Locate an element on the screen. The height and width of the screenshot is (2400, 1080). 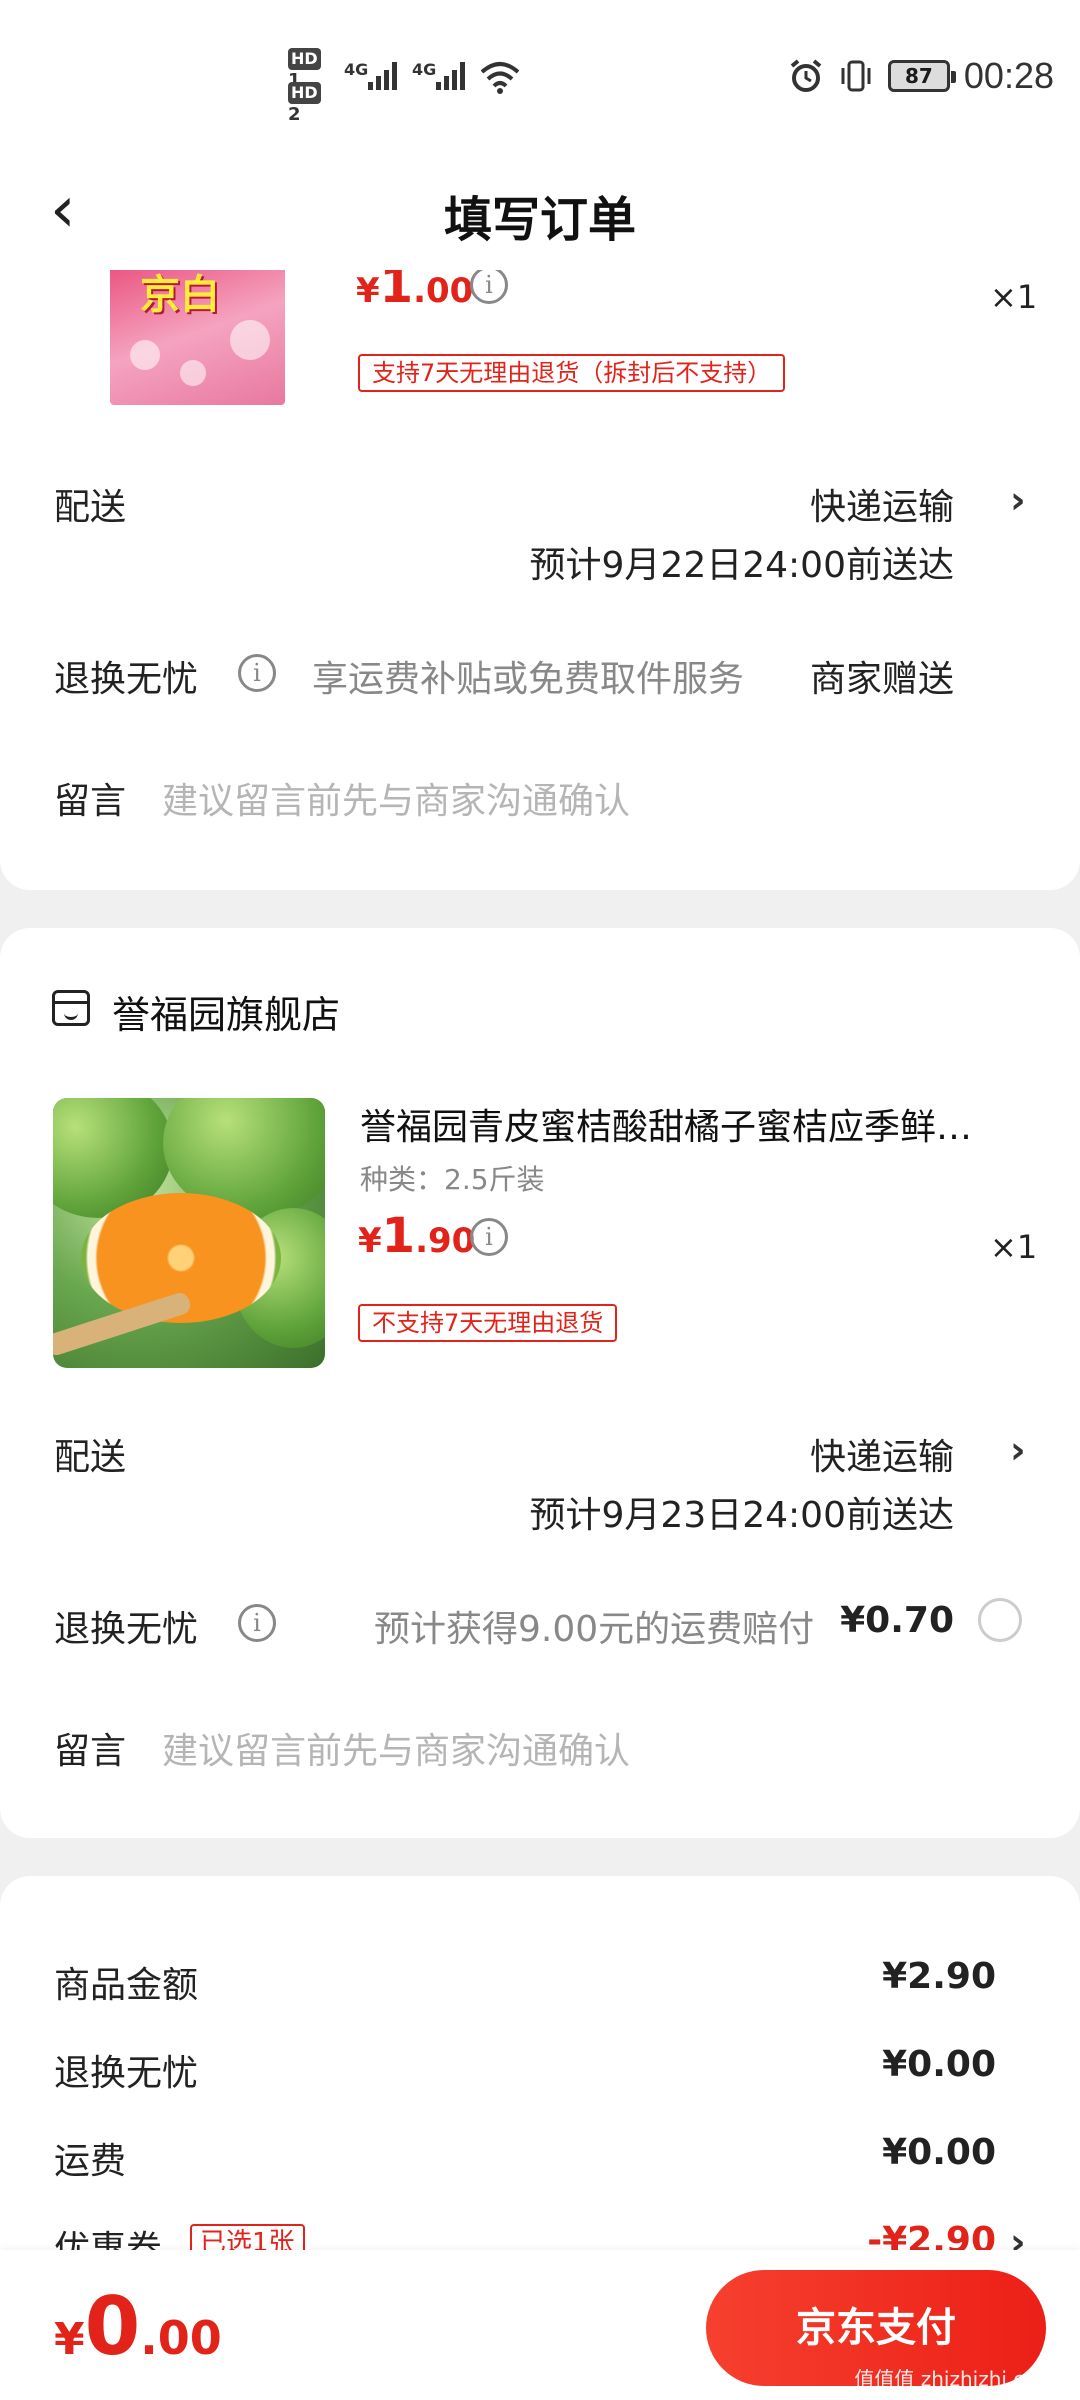
alarm-icon is located at coordinates (806, 75).